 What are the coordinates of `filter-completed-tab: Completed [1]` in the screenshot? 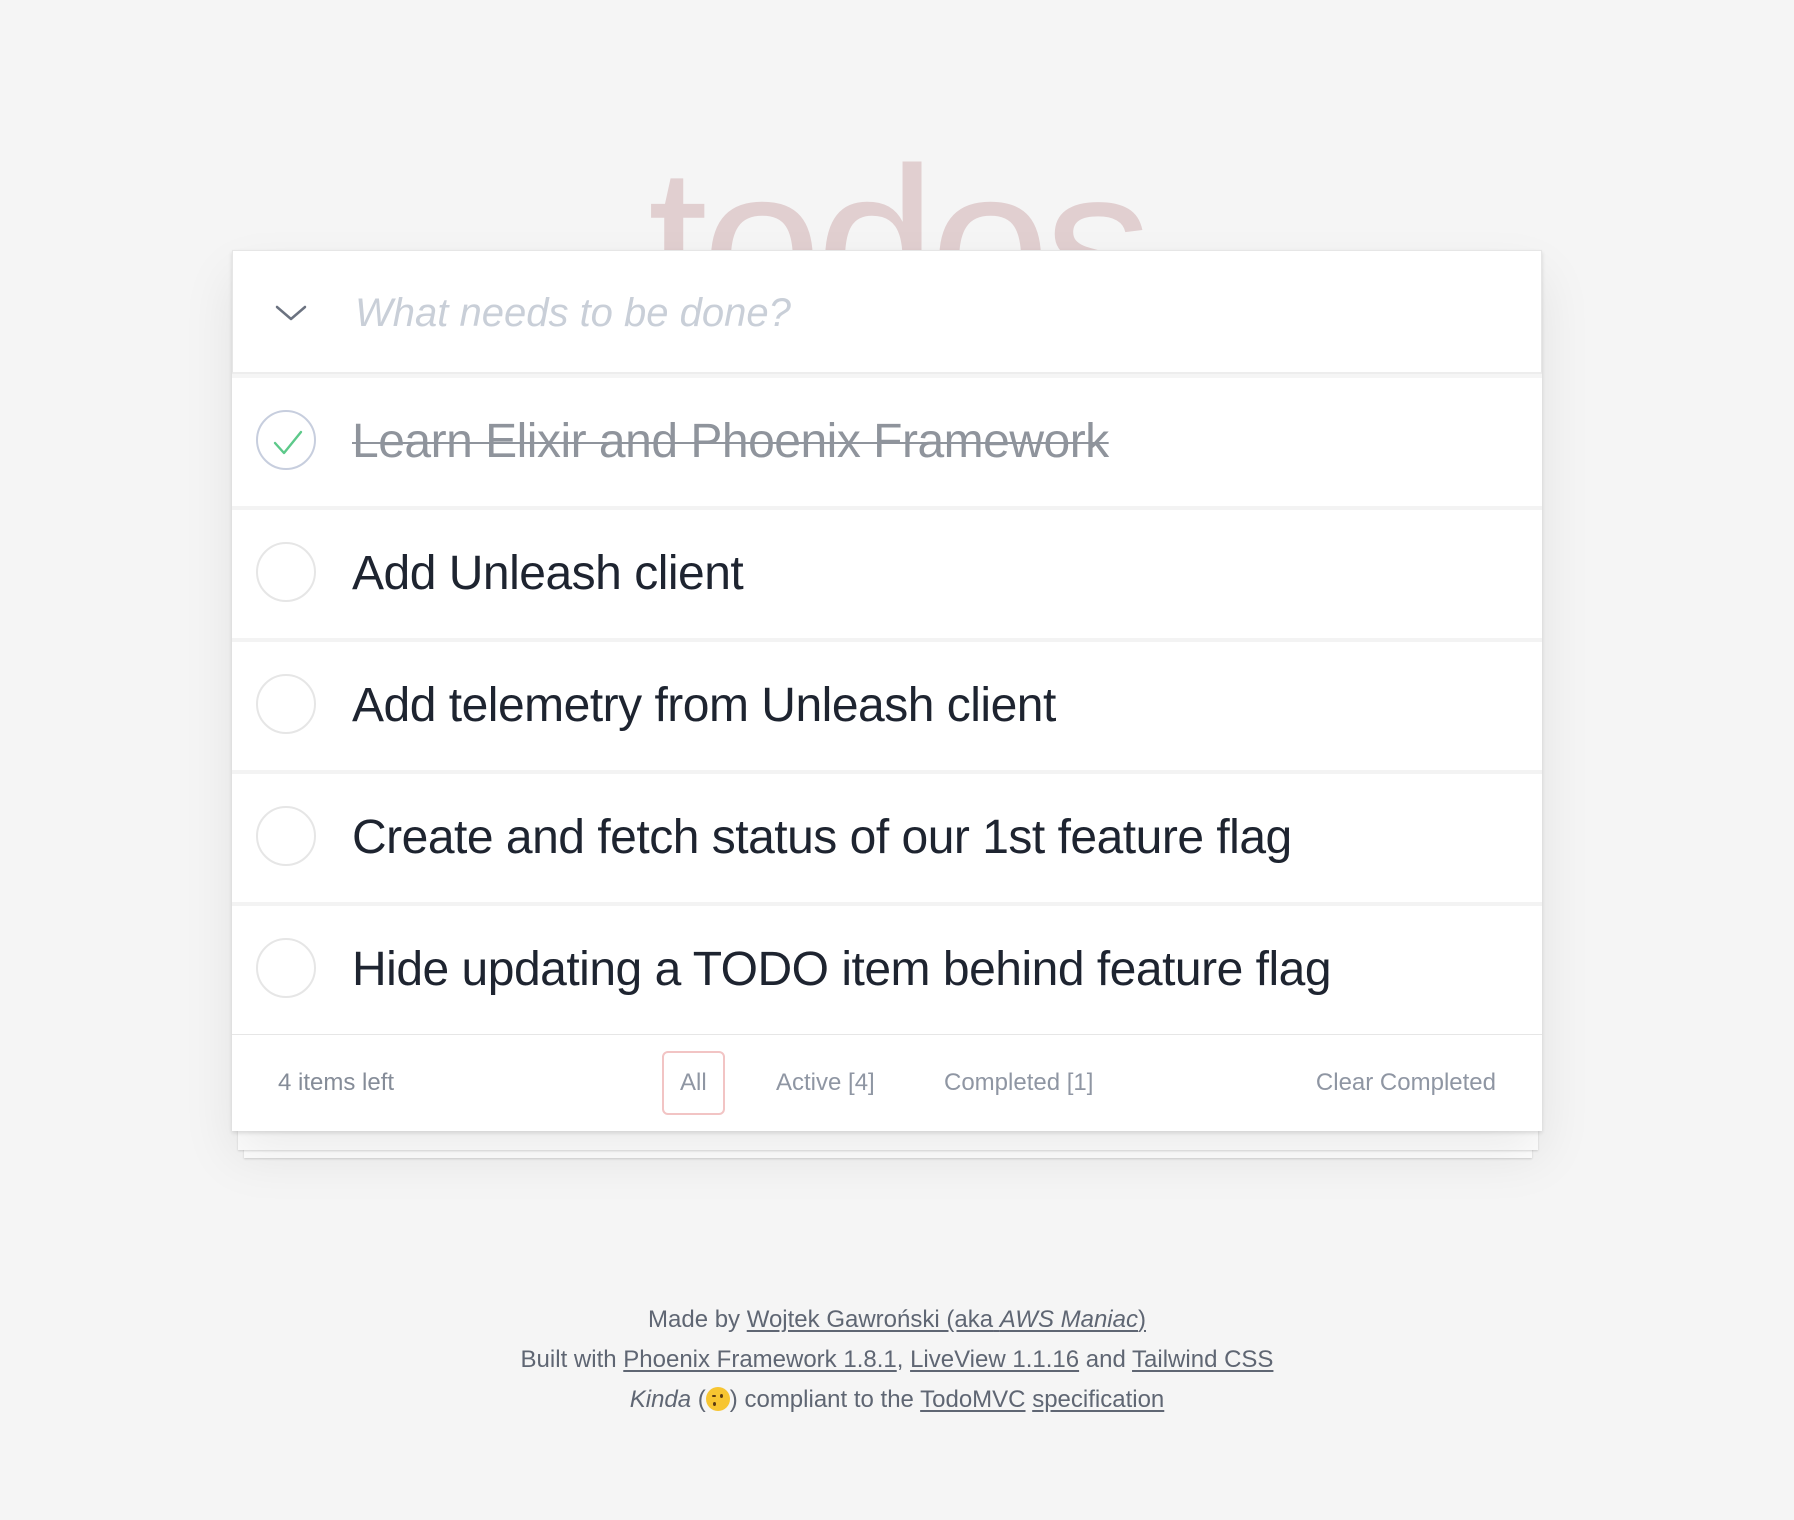 It's located at (1018, 1083).